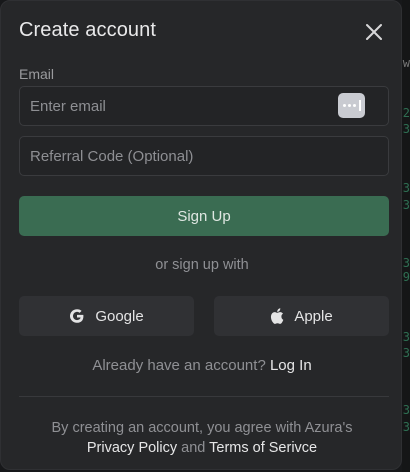 The width and height of the screenshot is (410, 472). I want to click on referral-code-input, so click(204, 156).